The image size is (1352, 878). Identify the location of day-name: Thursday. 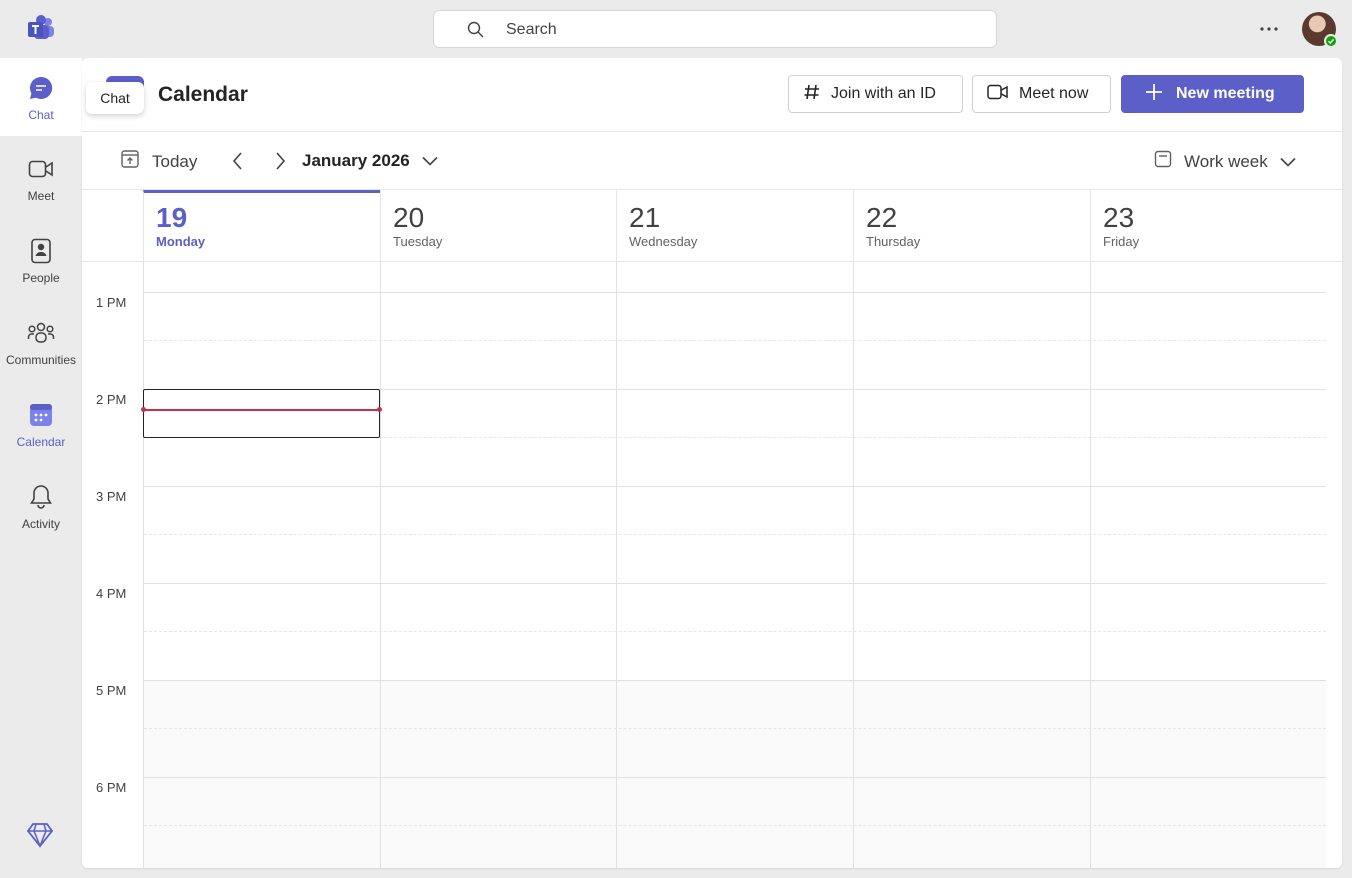
(893, 241).